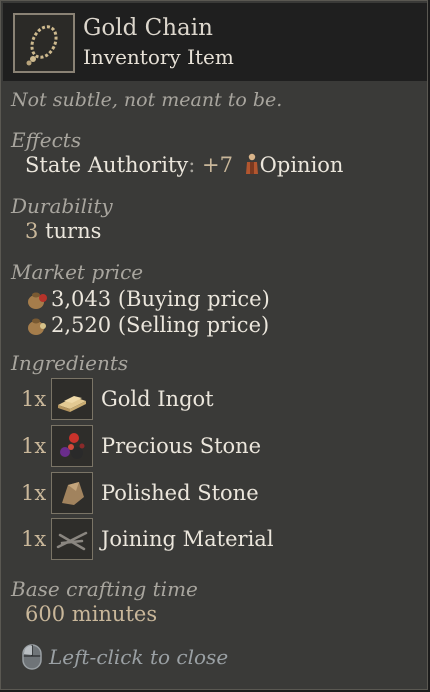  I want to click on effects-heading: Effects, so click(46, 140).